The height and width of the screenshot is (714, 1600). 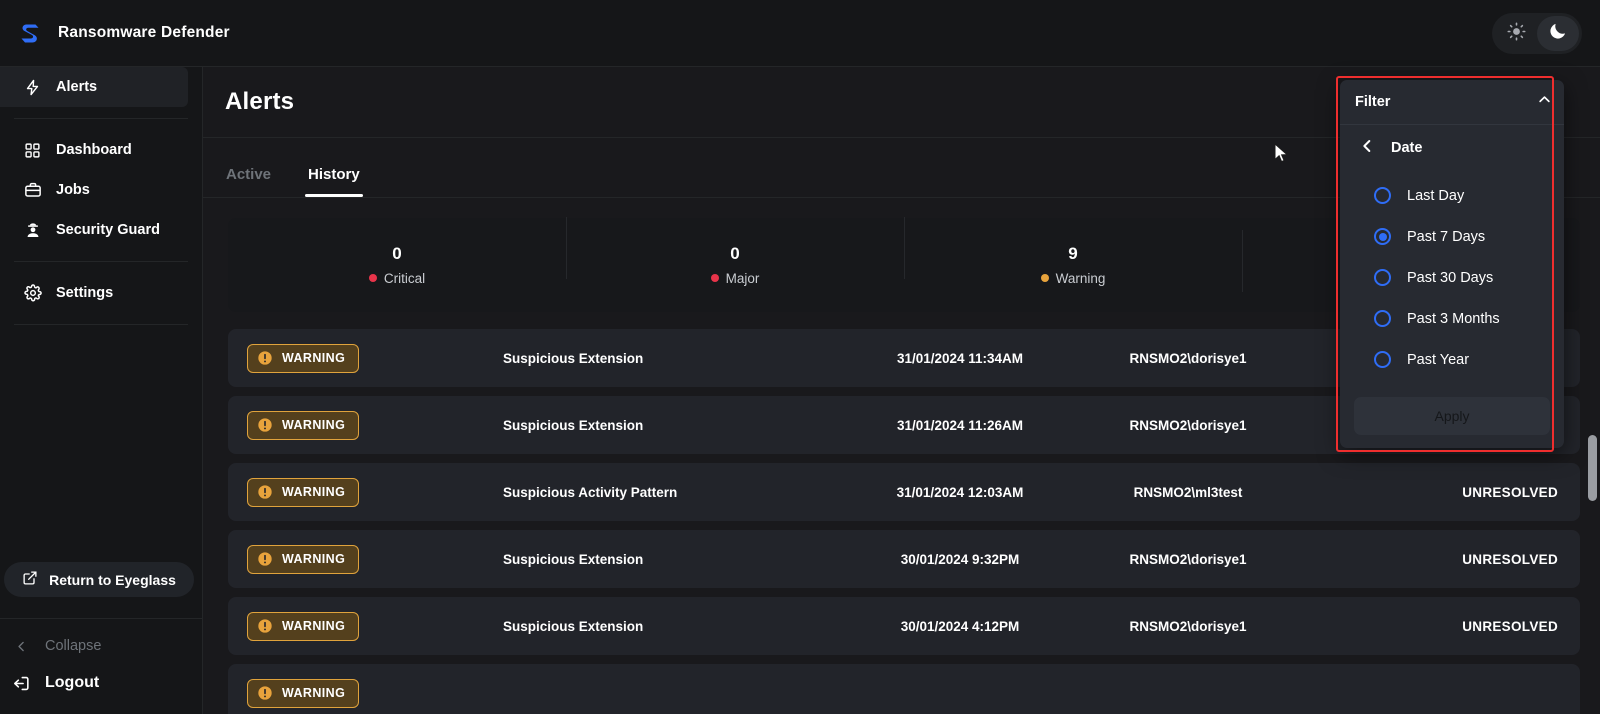 What do you see at coordinates (94, 150) in the screenshot?
I see `sidebar-item-dashboard: Dashboard` at bounding box center [94, 150].